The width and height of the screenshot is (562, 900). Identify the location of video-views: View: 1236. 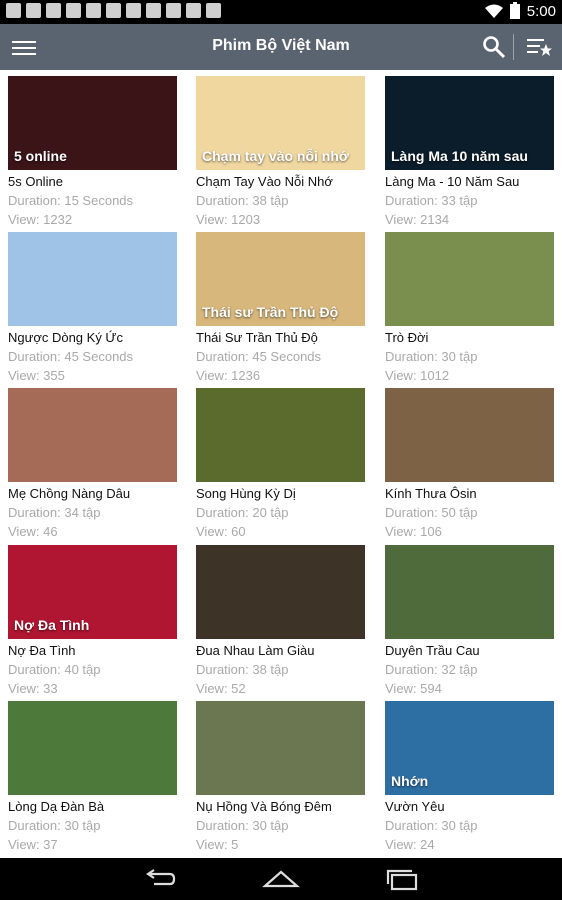
(228, 375).